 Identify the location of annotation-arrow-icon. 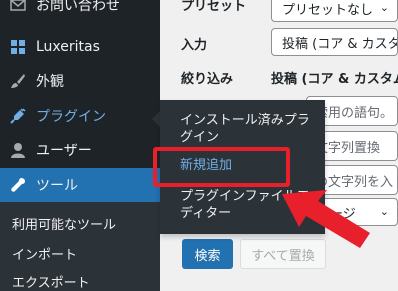
(326, 219).